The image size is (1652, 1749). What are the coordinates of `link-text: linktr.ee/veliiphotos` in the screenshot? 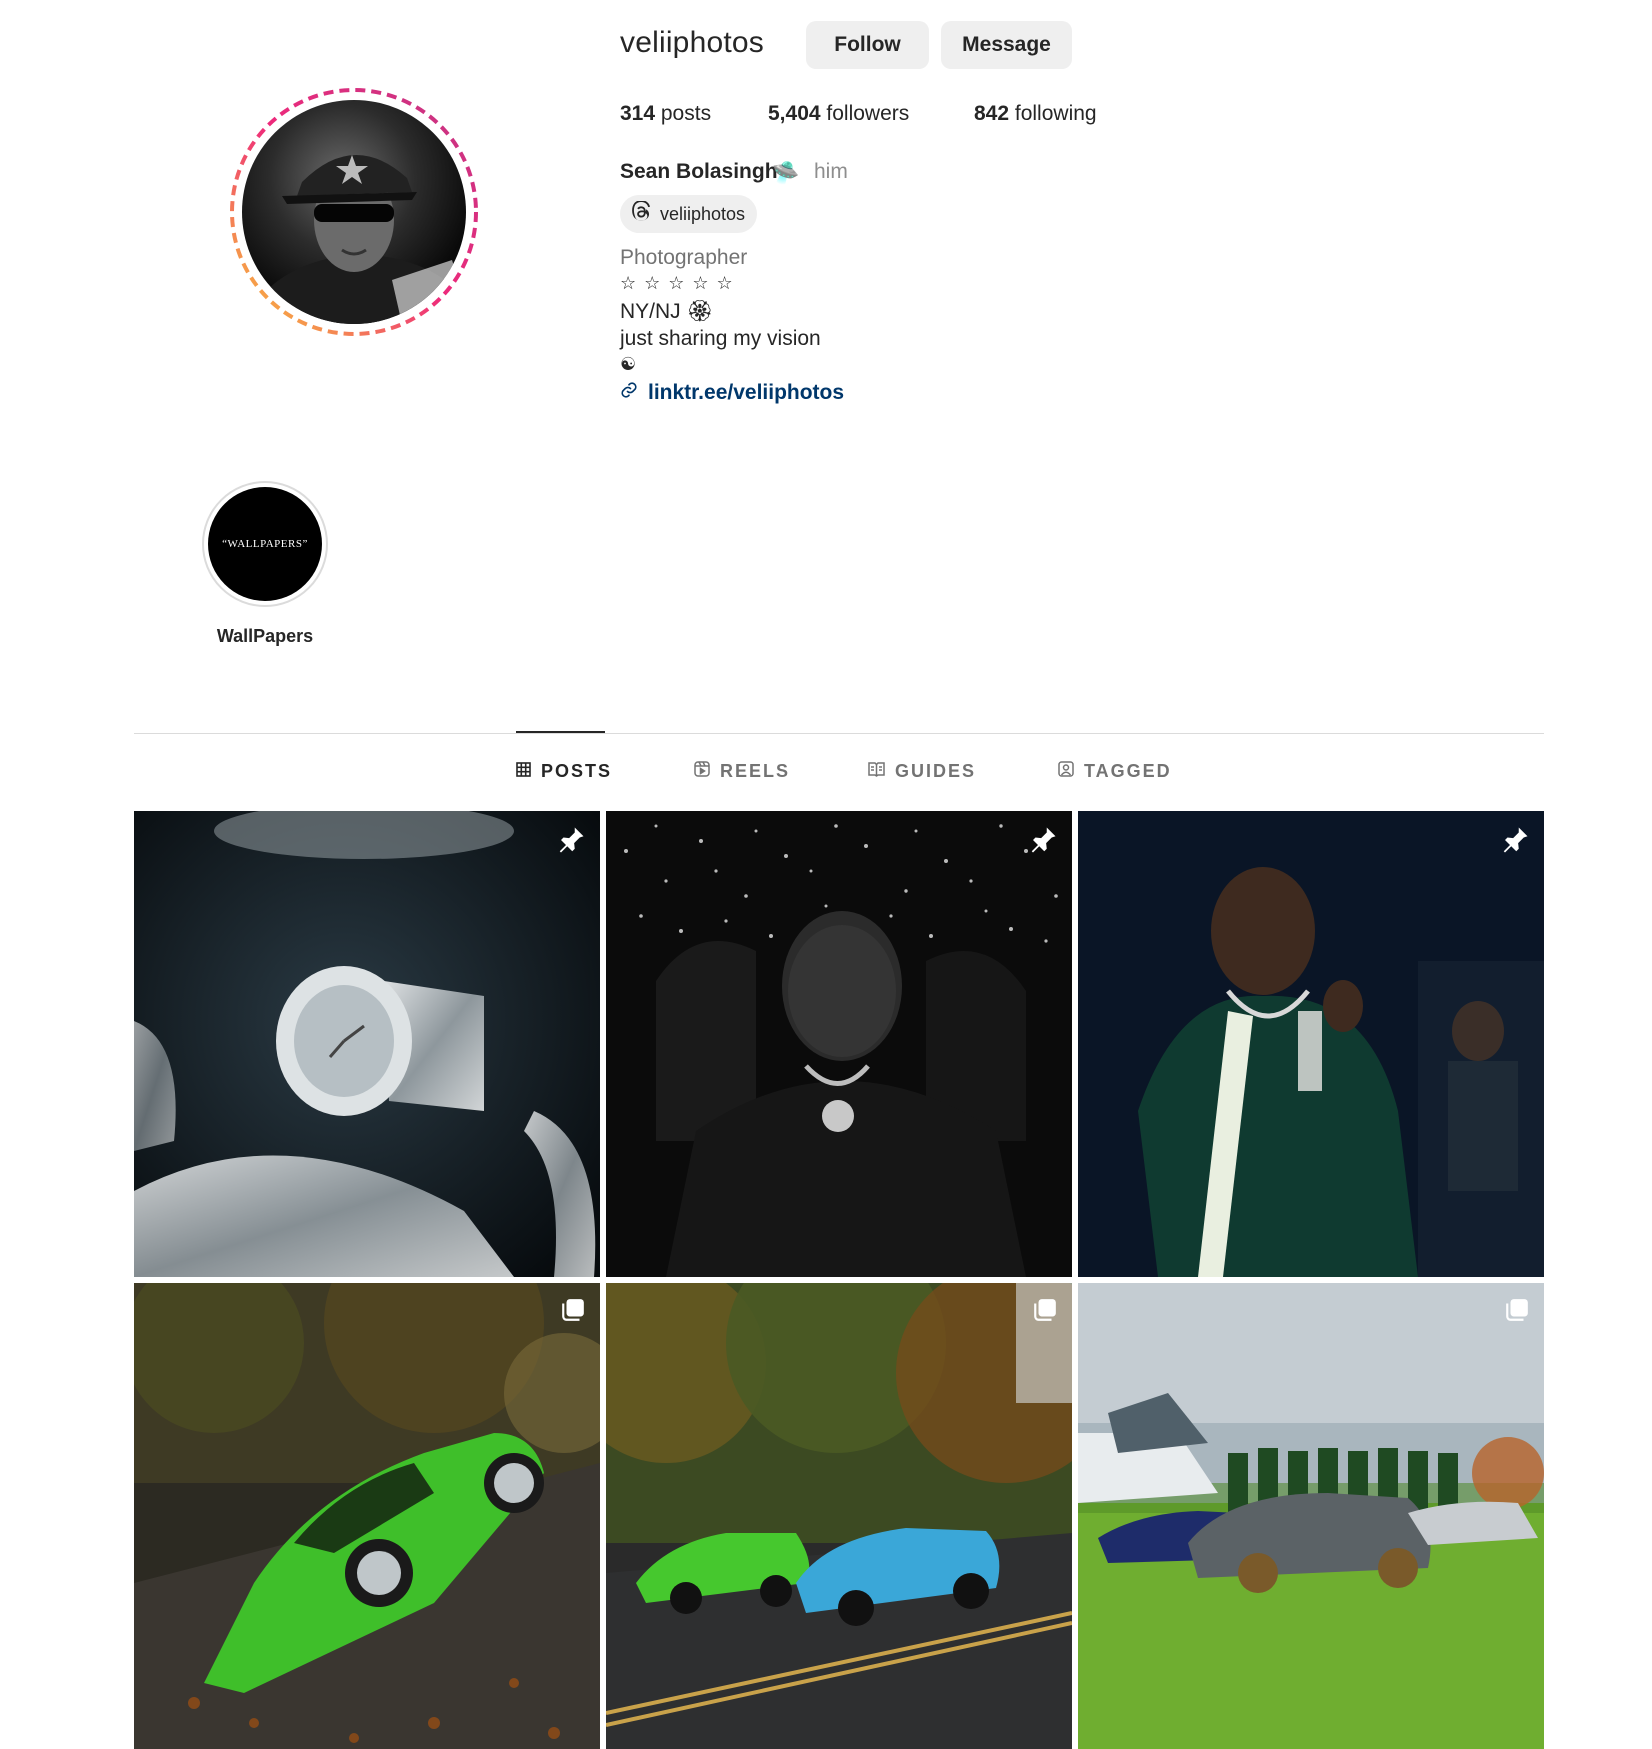 It's located at (746, 392).